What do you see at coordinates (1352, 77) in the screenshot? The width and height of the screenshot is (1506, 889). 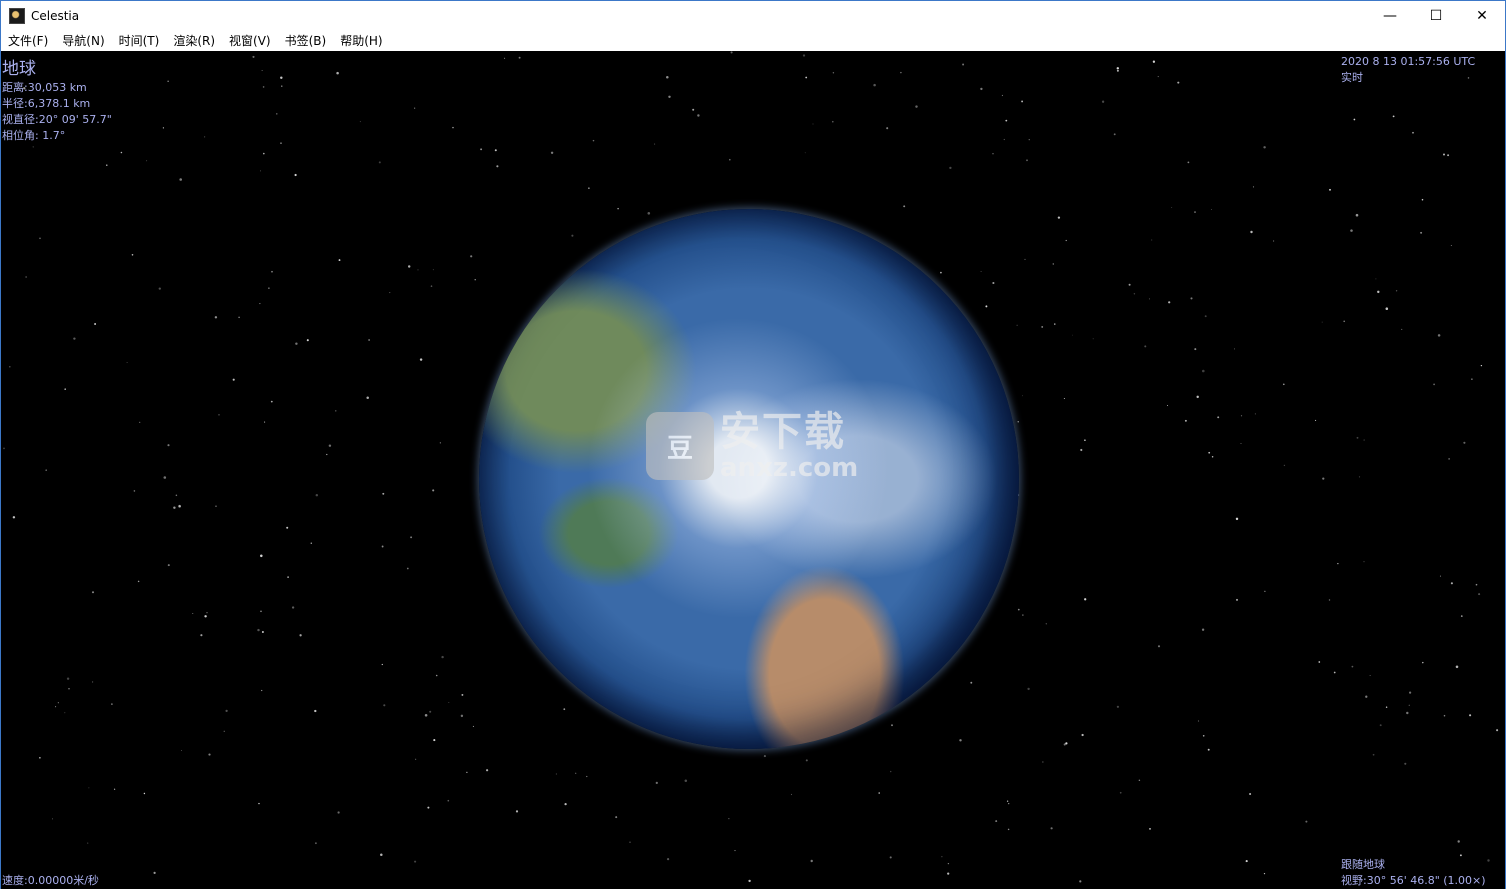 I see `time-mode: 实时` at bounding box center [1352, 77].